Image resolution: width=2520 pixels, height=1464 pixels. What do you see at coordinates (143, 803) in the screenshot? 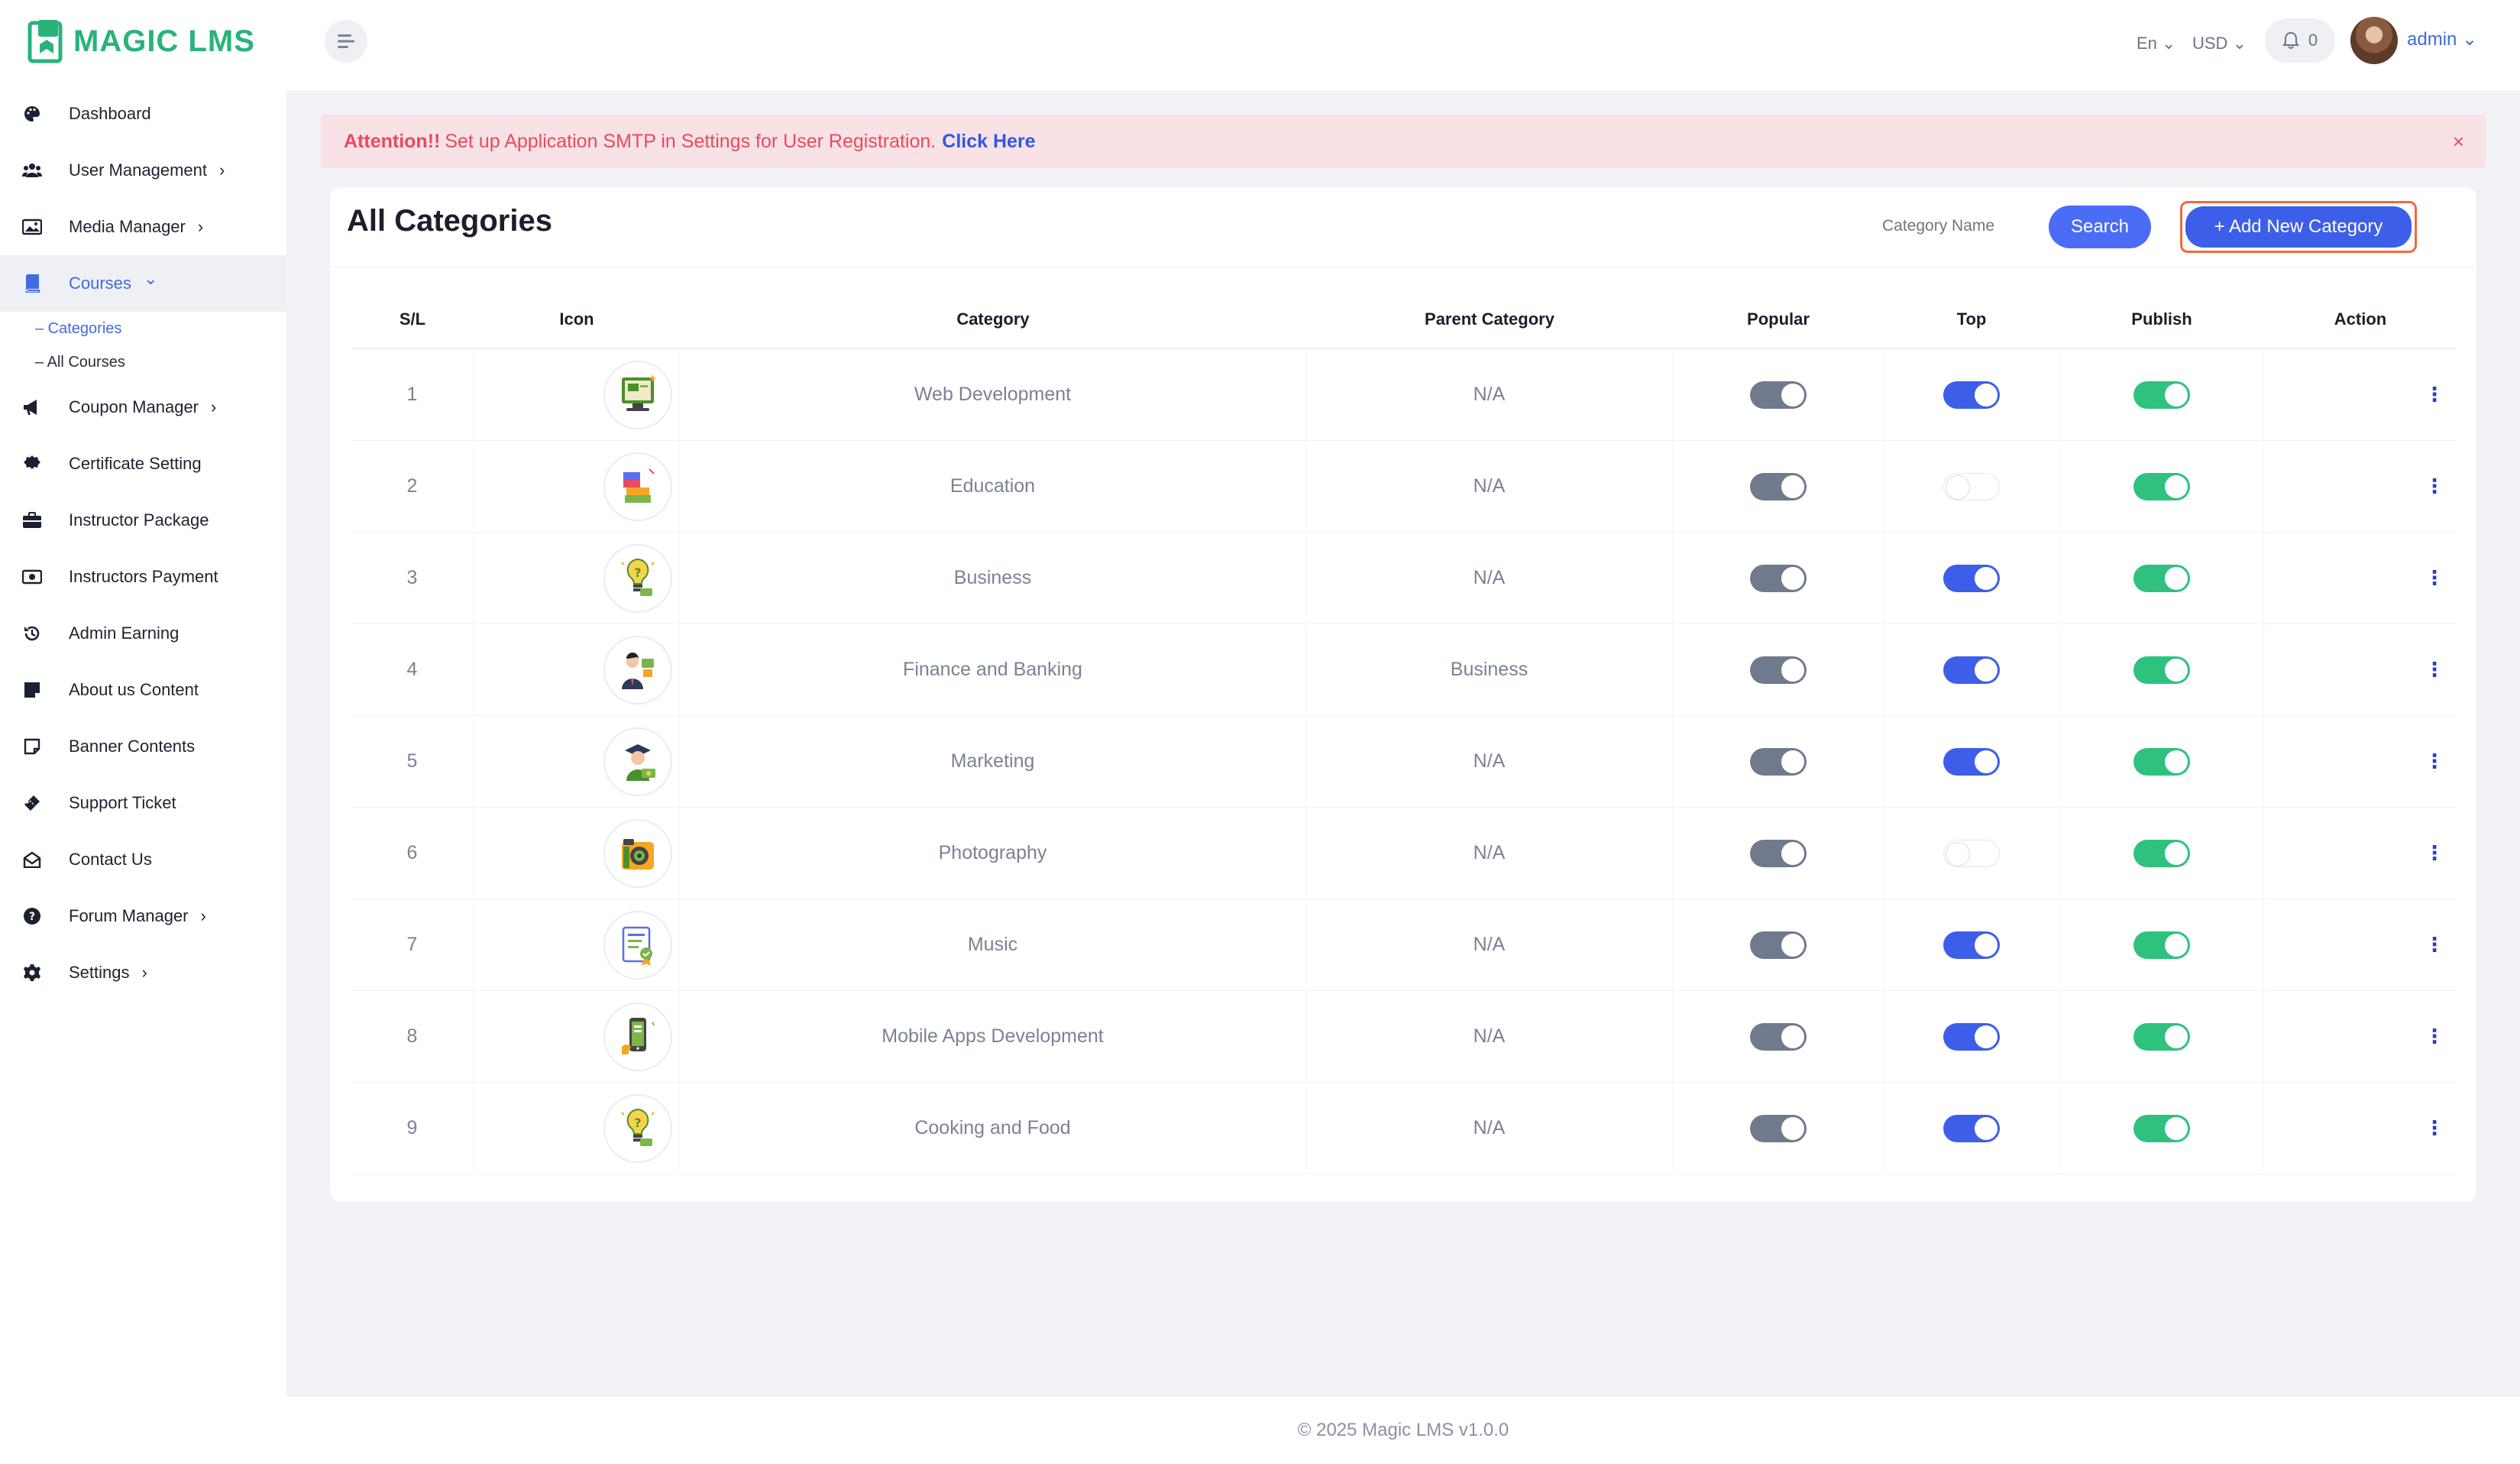
I see `sidebar-item-support-ticket: Support Ticket` at bounding box center [143, 803].